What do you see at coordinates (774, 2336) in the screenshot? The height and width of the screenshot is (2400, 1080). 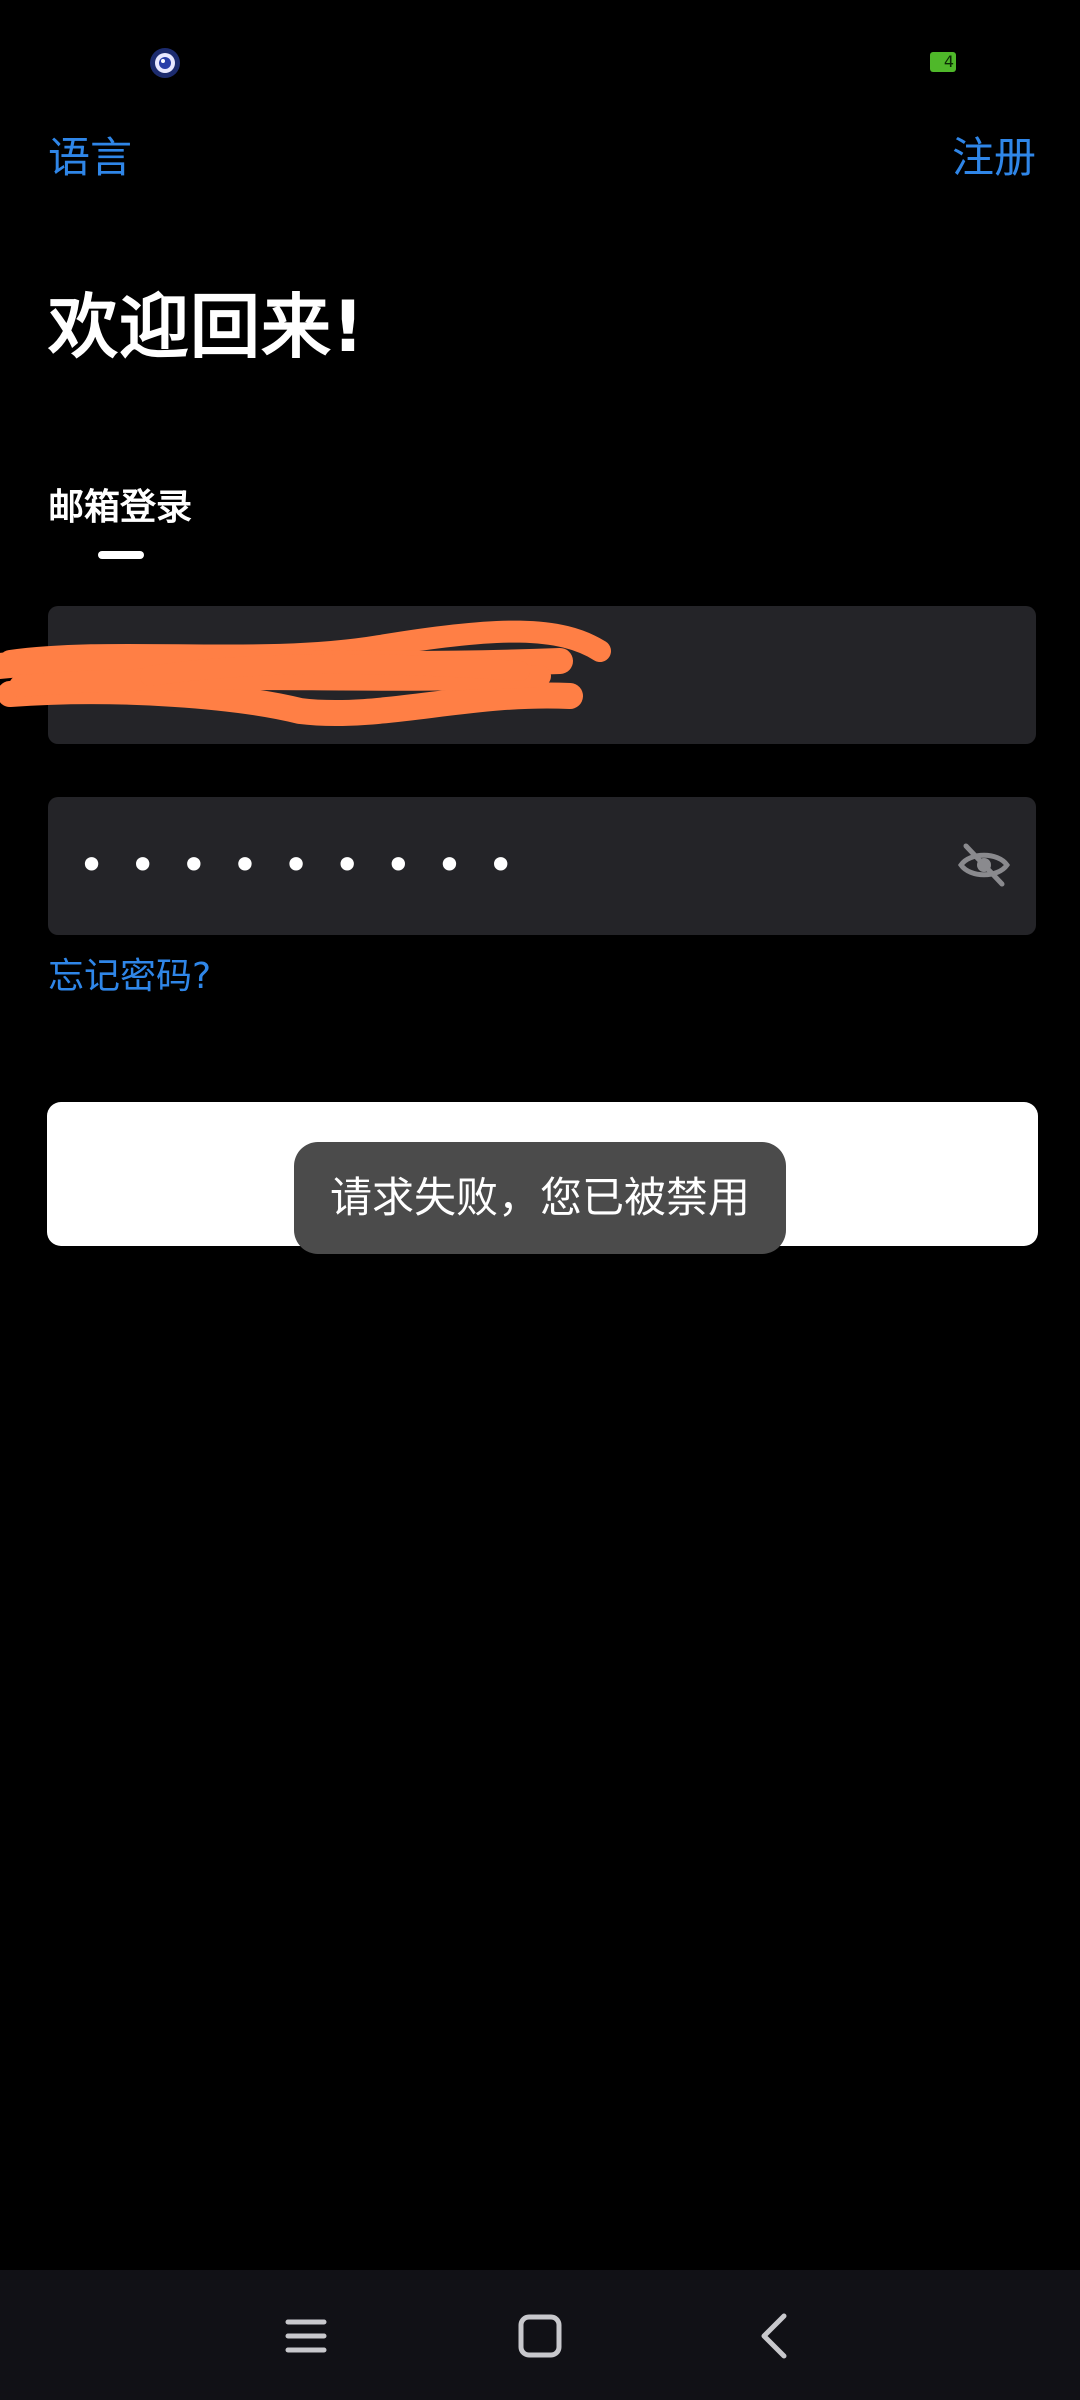 I see `back-icon` at bounding box center [774, 2336].